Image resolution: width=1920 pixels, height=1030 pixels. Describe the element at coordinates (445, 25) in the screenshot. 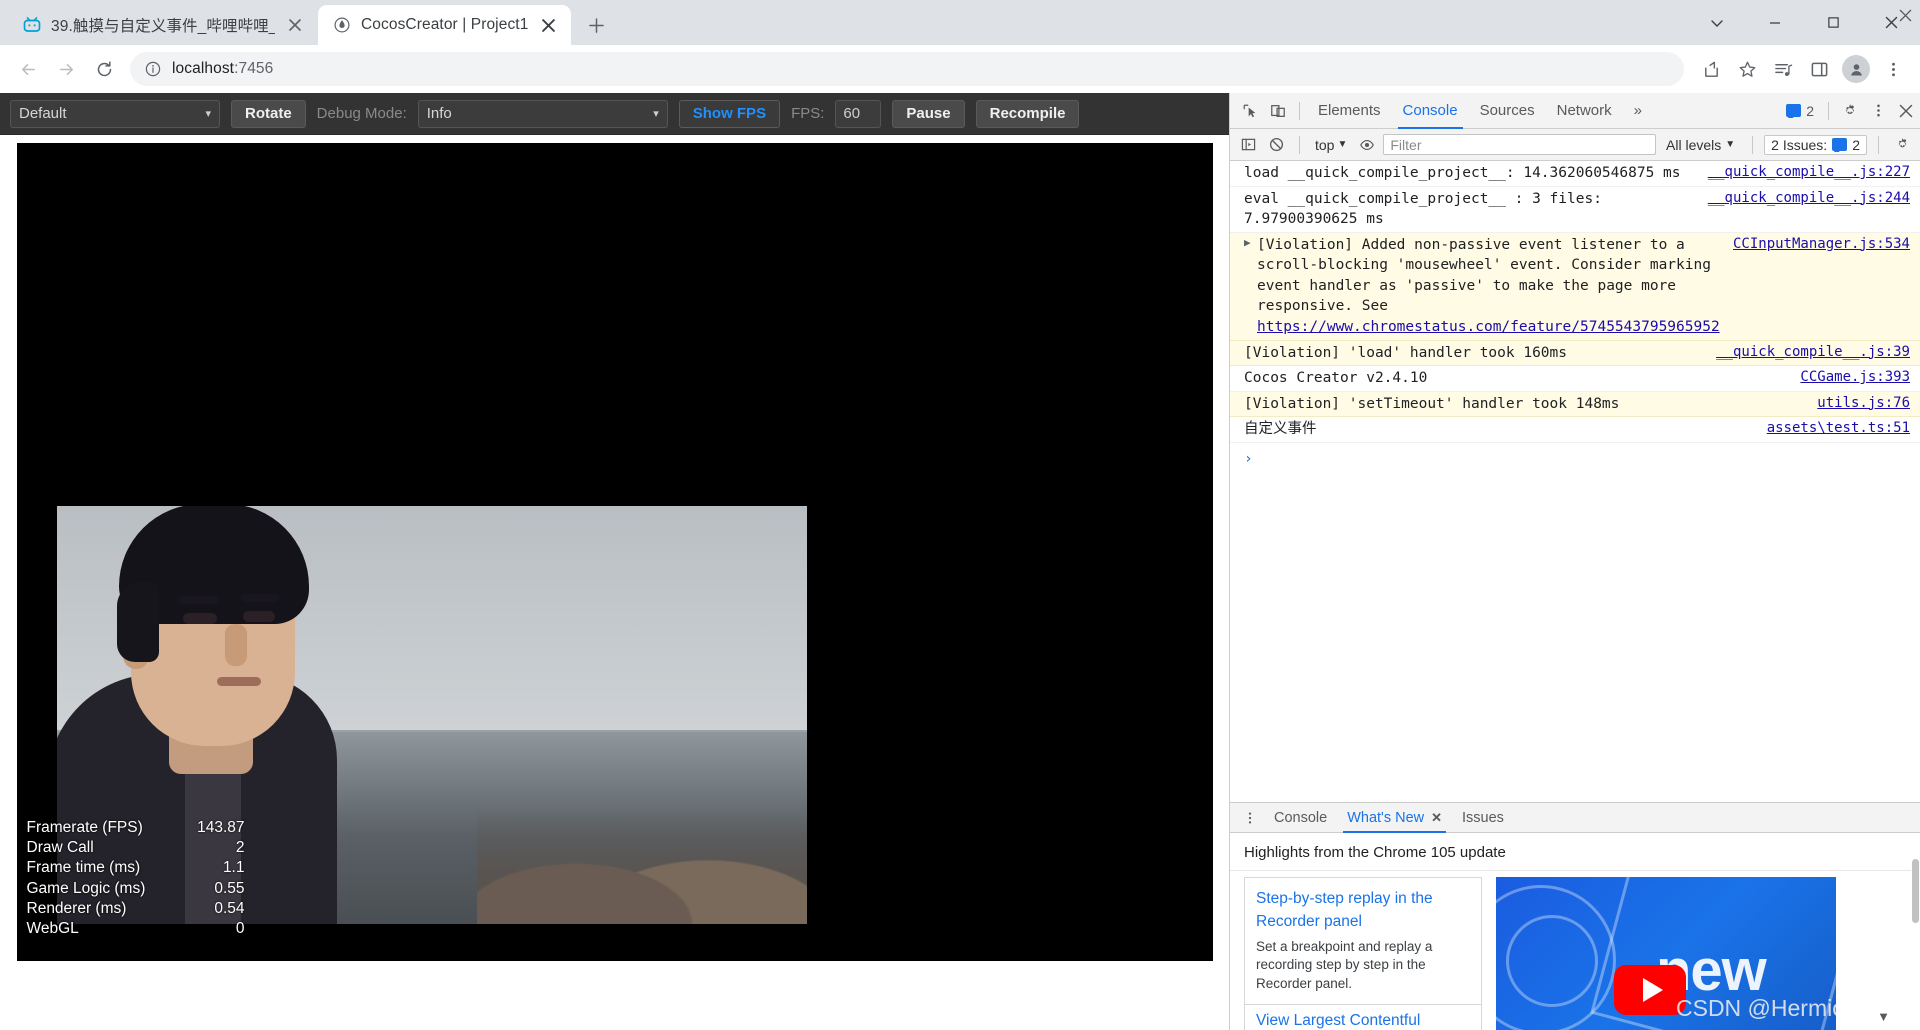

I see `browser-tab-cocoscreator: CocosCreator | Project1` at that location.